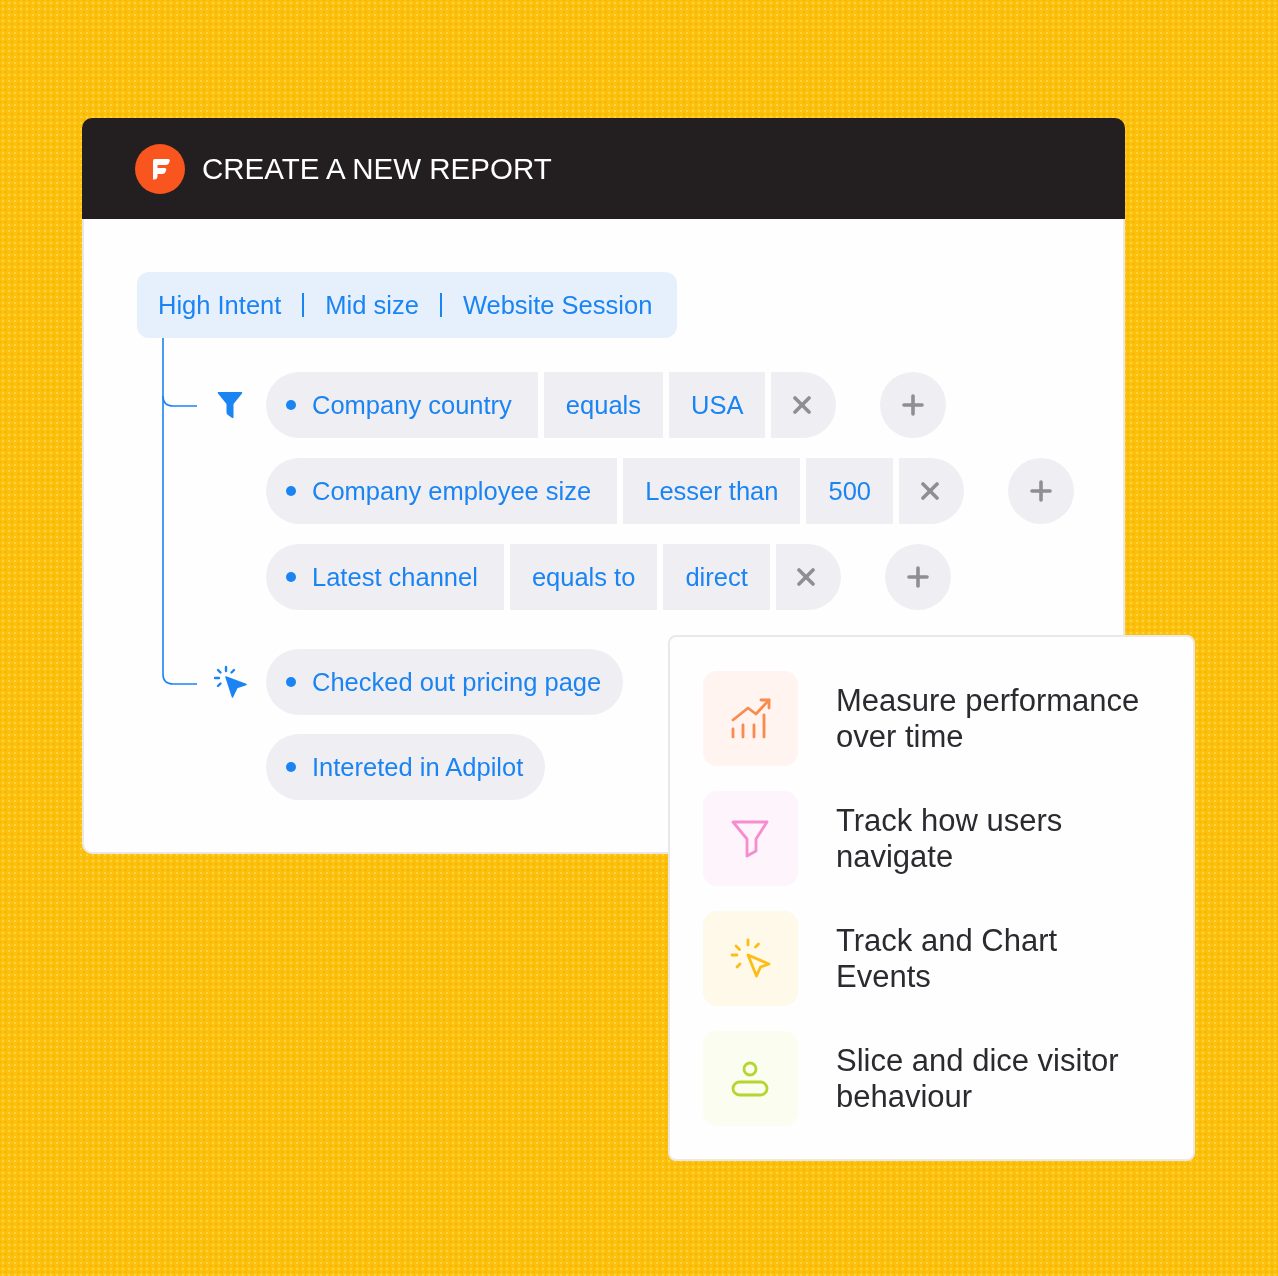 The width and height of the screenshot is (1278, 1276). Describe the element at coordinates (220, 305) in the screenshot. I see `segment-tag: High Intent` at that location.